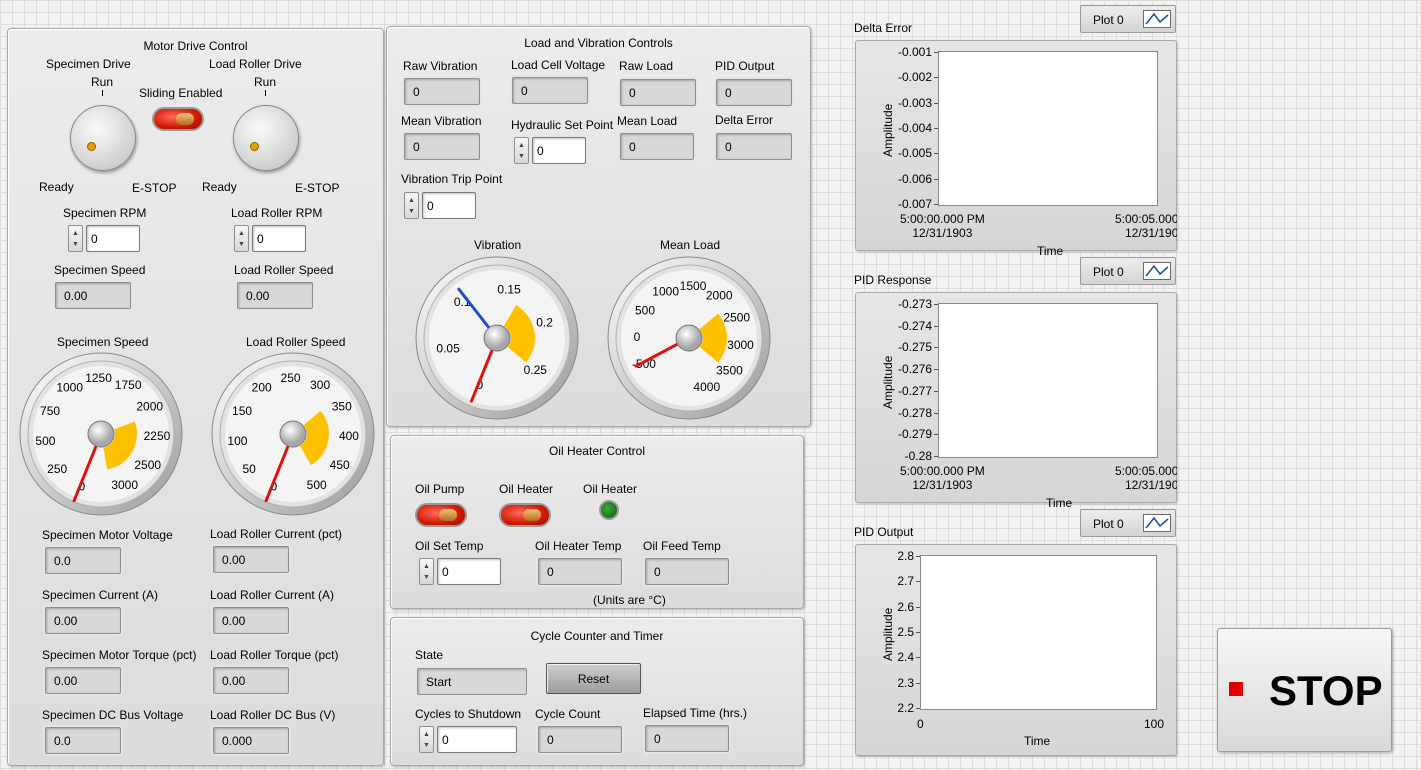  I want to click on y-tick-label: 2.3, so click(905, 682).